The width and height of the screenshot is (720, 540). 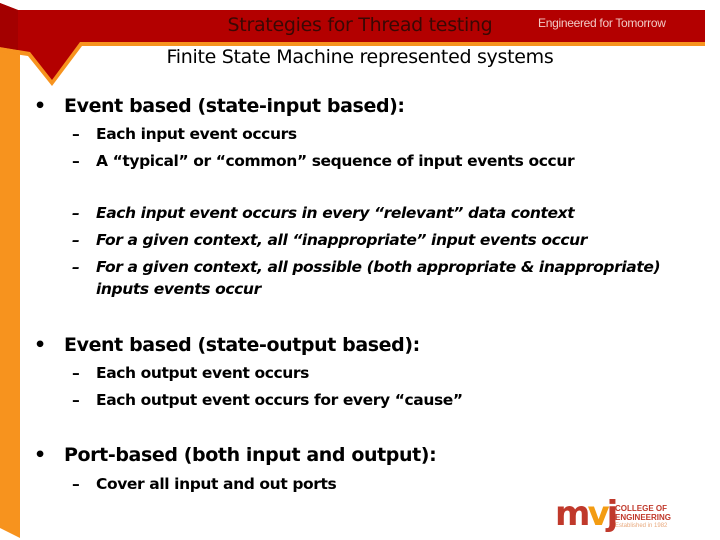 What do you see at coordinates (184, 134) in the screenshot?
I see `list-item: – Each input event occurs` at bounding box center [184, 134].